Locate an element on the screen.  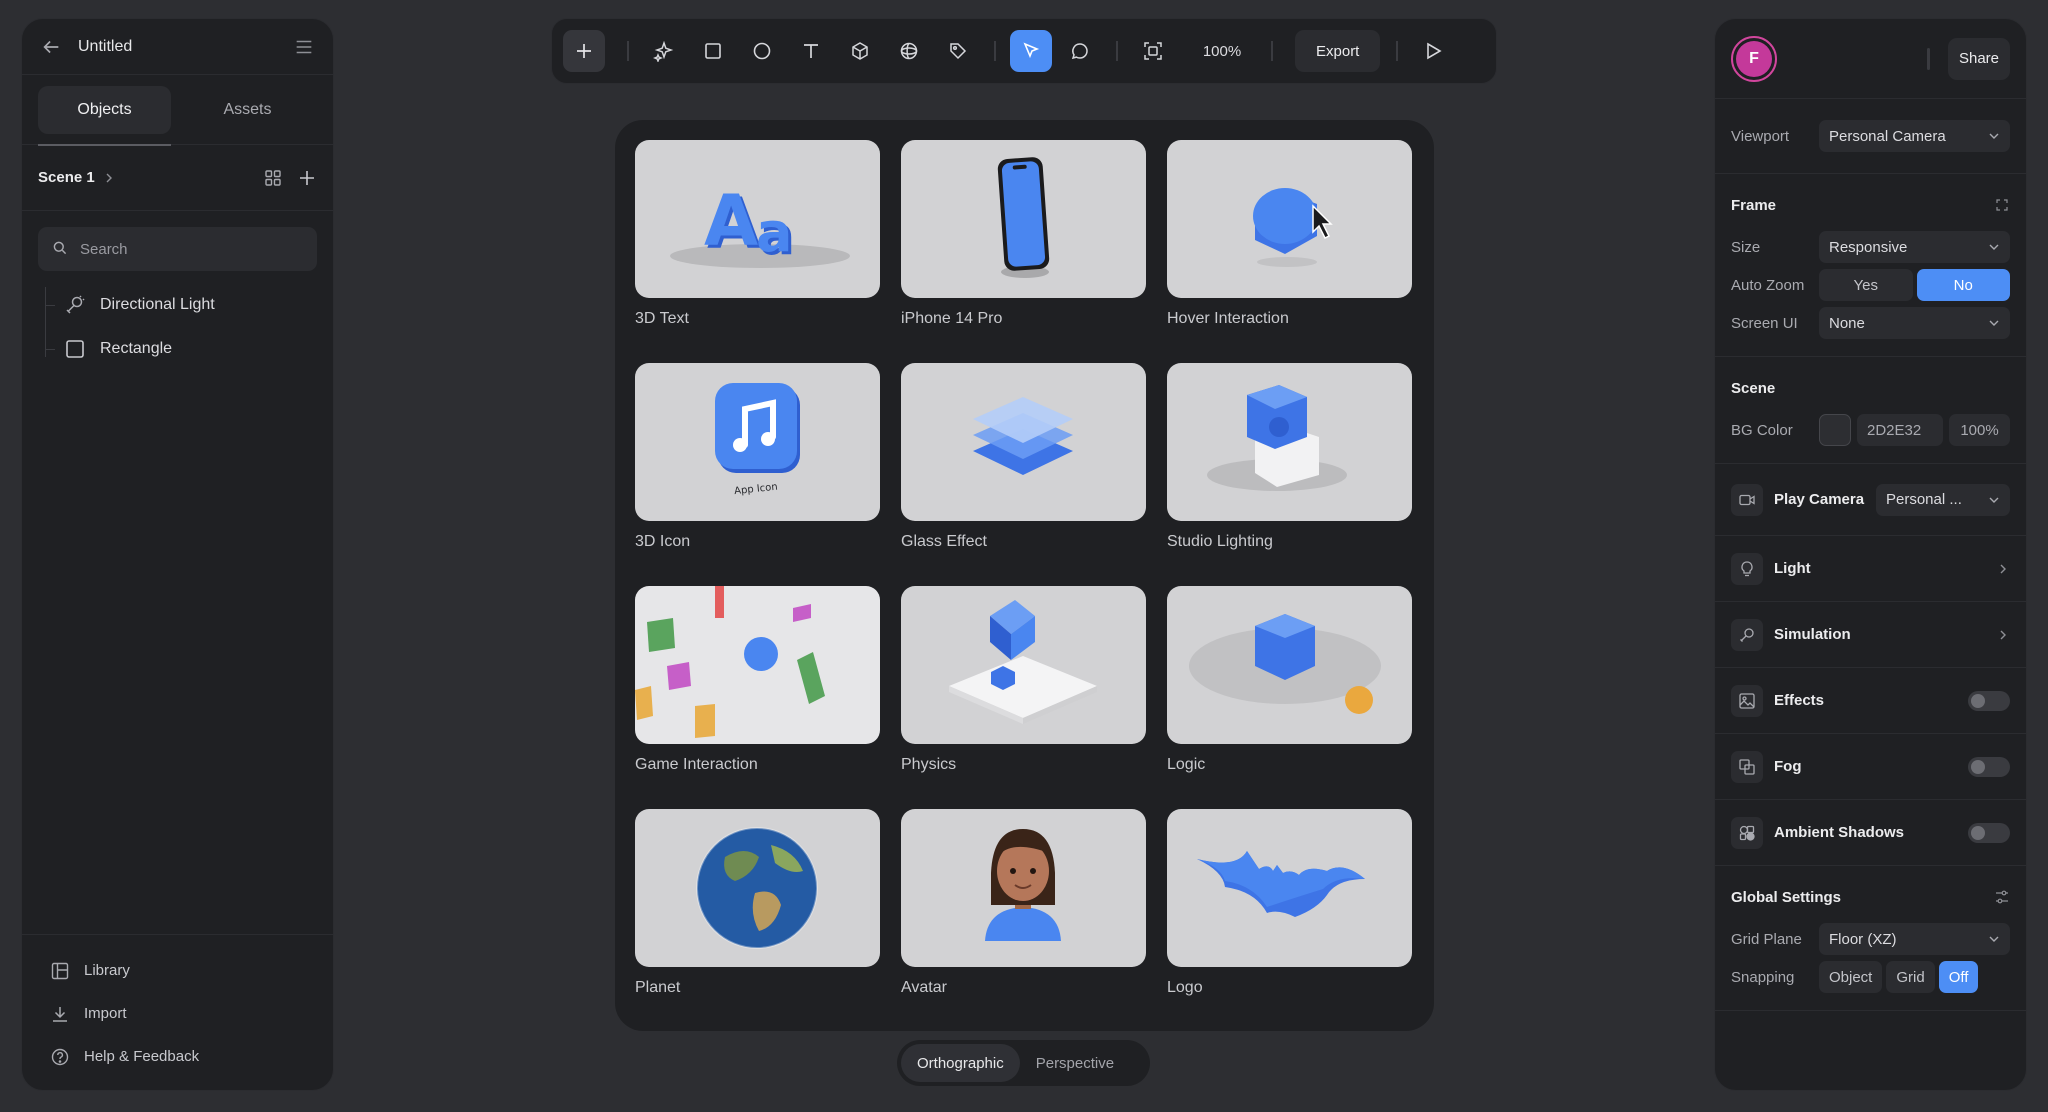
template-label: Avatar is located at coordinates (924, 987).